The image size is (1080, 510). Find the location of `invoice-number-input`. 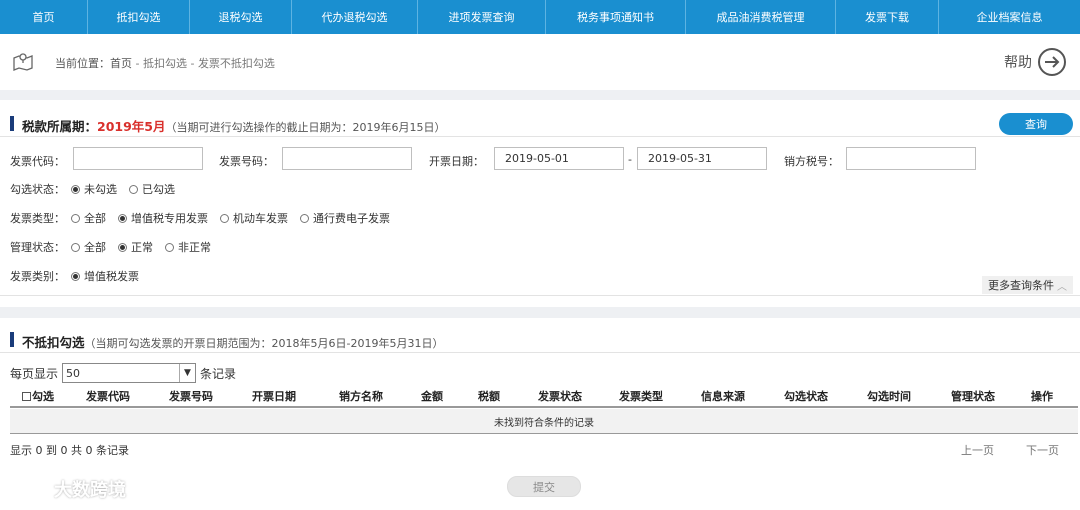

invoice-number-input is located at coordinates (347, 158).